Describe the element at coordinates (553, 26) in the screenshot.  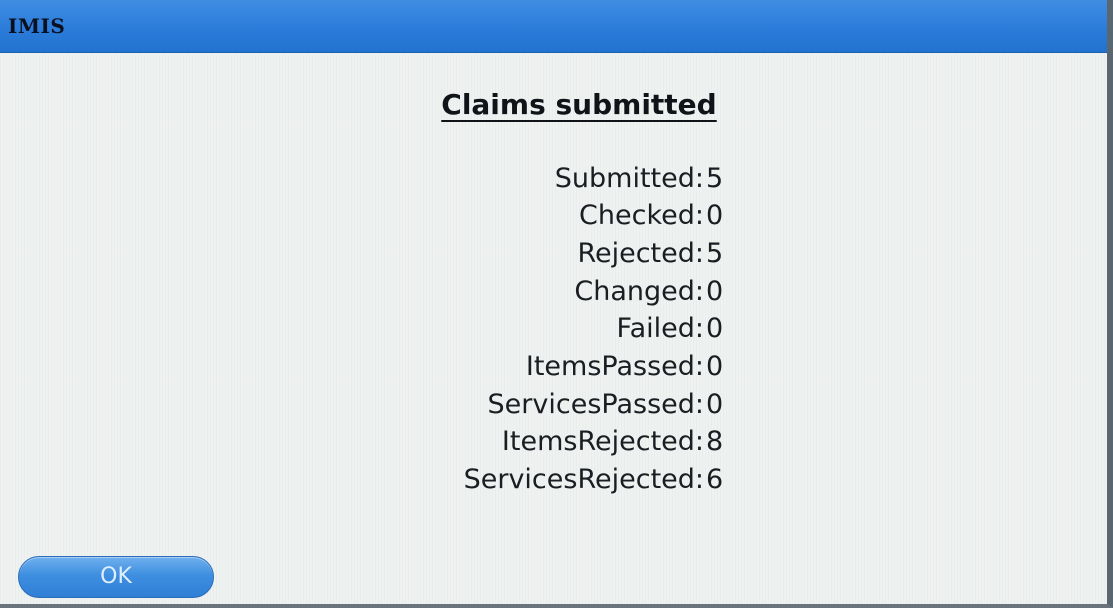
I see `title-bar: IMIS` at that location.